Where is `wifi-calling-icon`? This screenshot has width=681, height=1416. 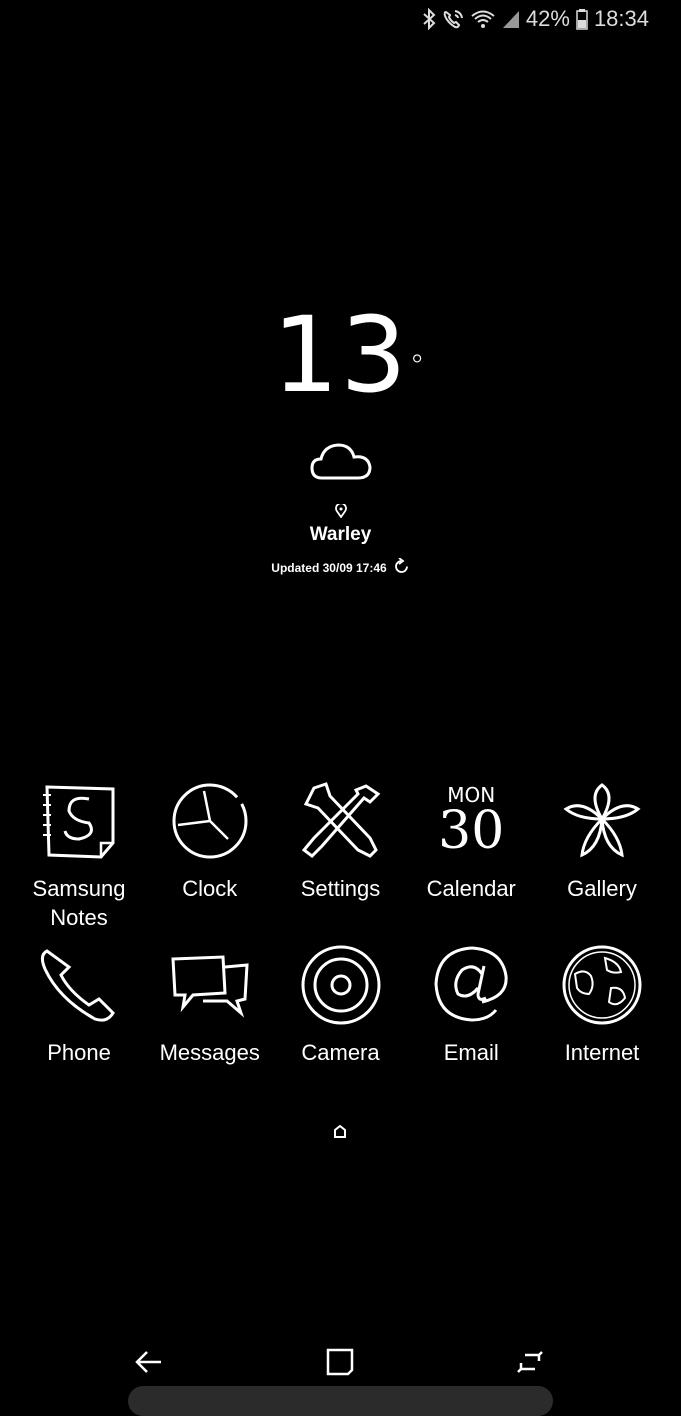 wifi-calling-icon is located at coordinates (453, 19).